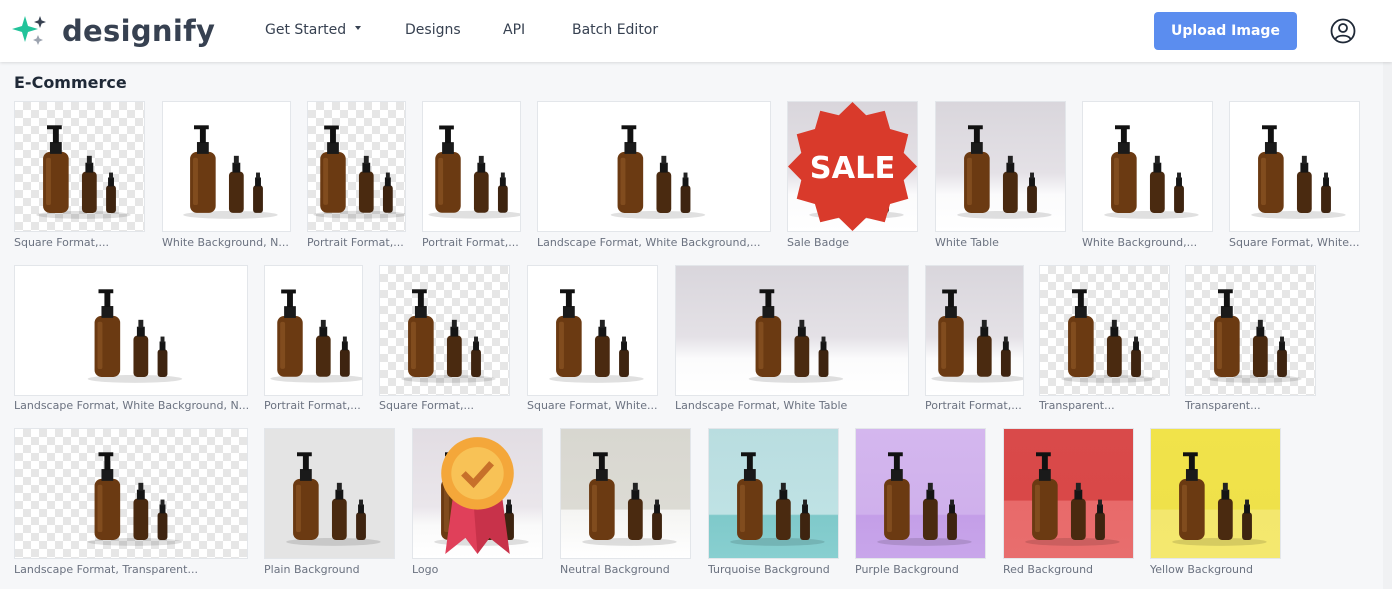 The height and width of the screenshot is (589, 1392). I want to click on design-card: Landscape Format, White Table, so click(792, 339).